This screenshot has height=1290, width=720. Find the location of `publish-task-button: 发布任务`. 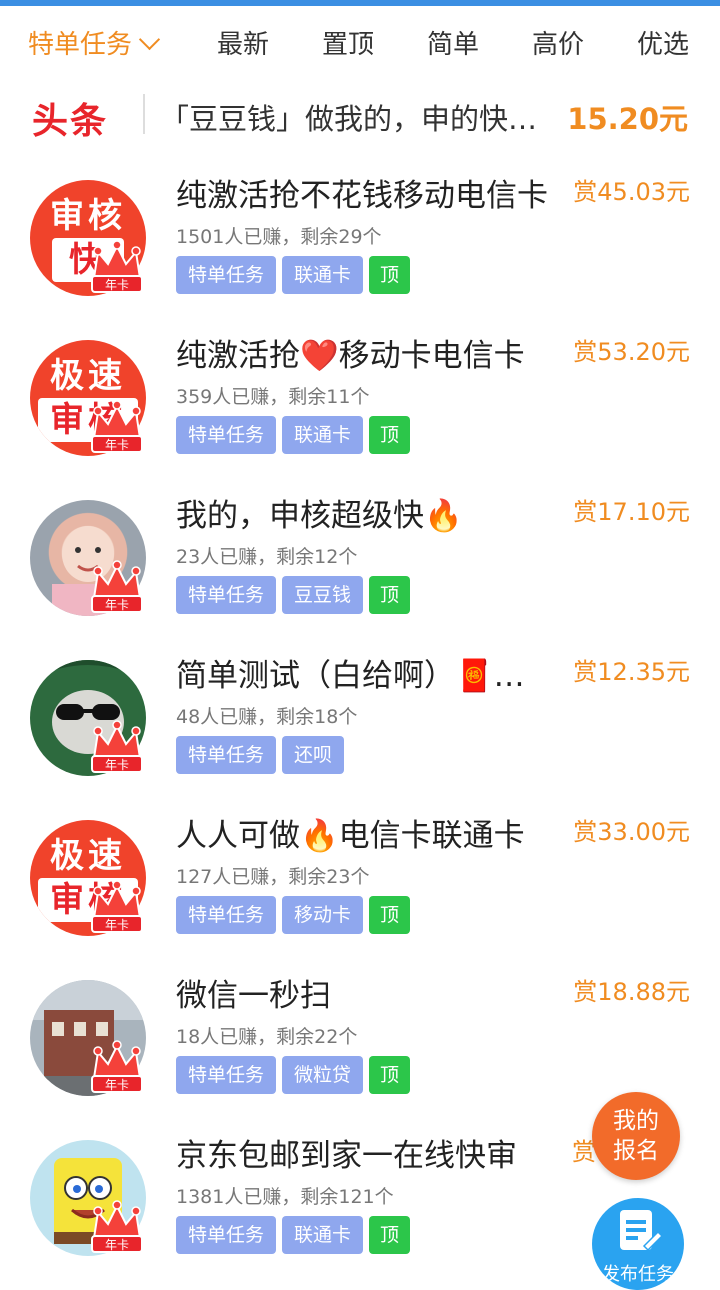

publish-task-button: 发布任务 is located at coordinates (638, 1244).